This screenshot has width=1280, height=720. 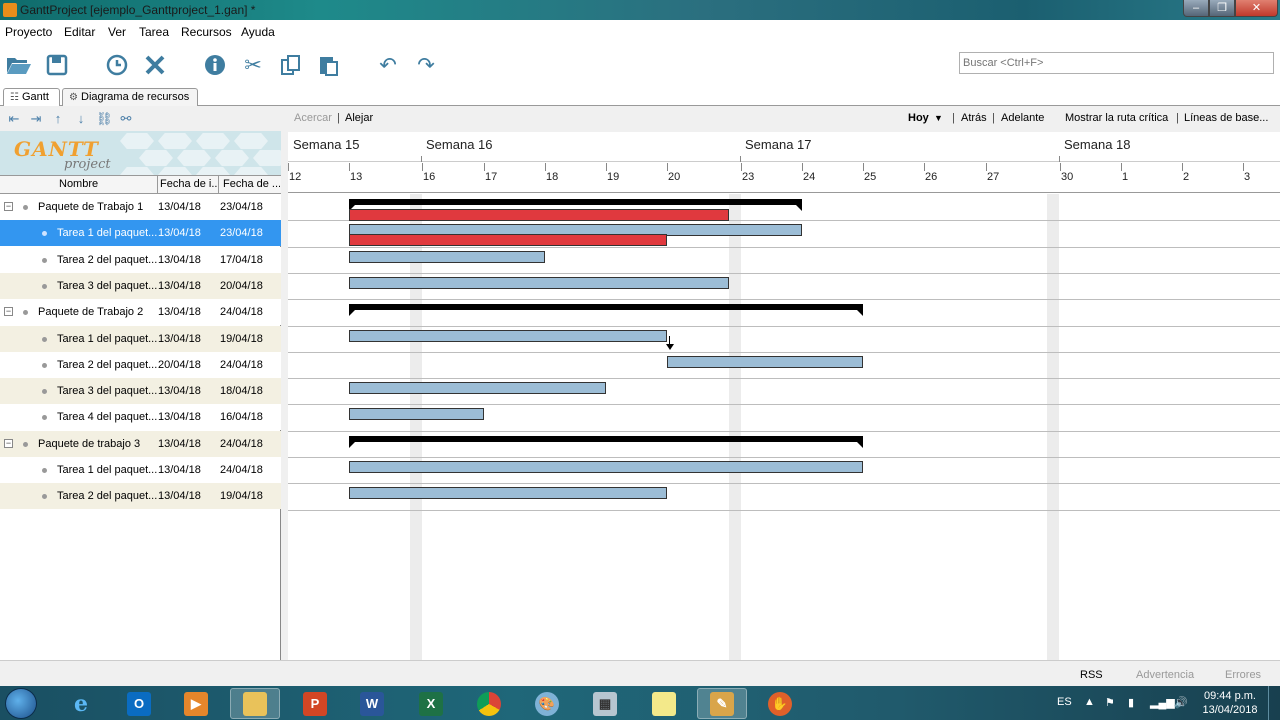 What do you see at coordinates (140, 259) in the screenshot?
I see `table-row: Tarea 2 del paquet... 13/04/18 17/04/18` at bounding box center [140, 259].